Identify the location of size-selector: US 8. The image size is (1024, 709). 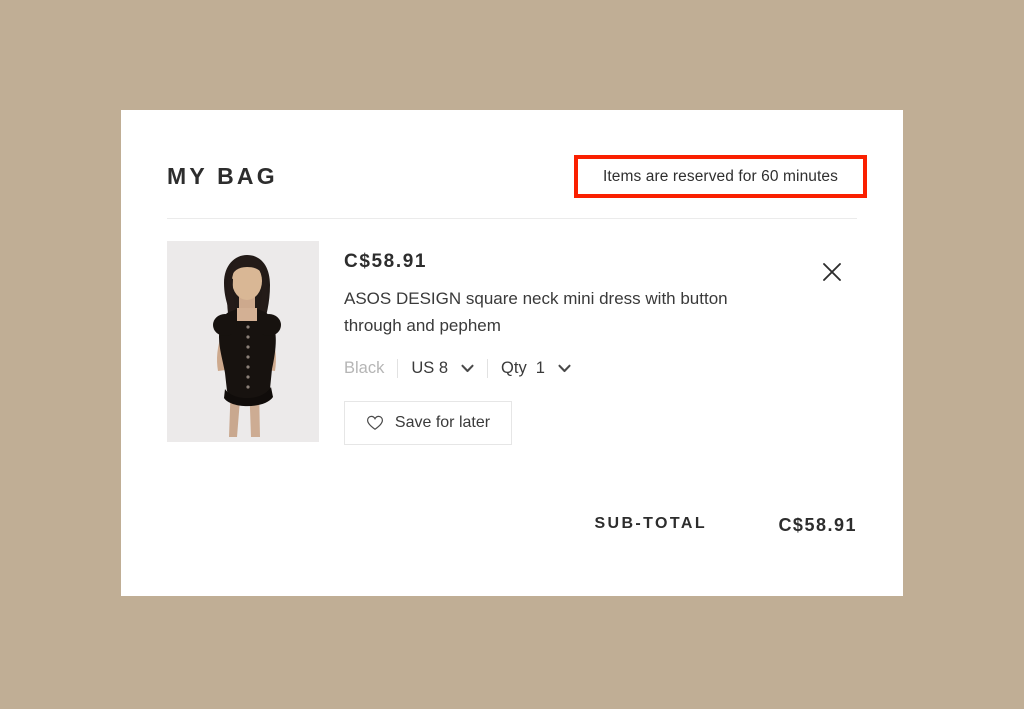
(442, 368).